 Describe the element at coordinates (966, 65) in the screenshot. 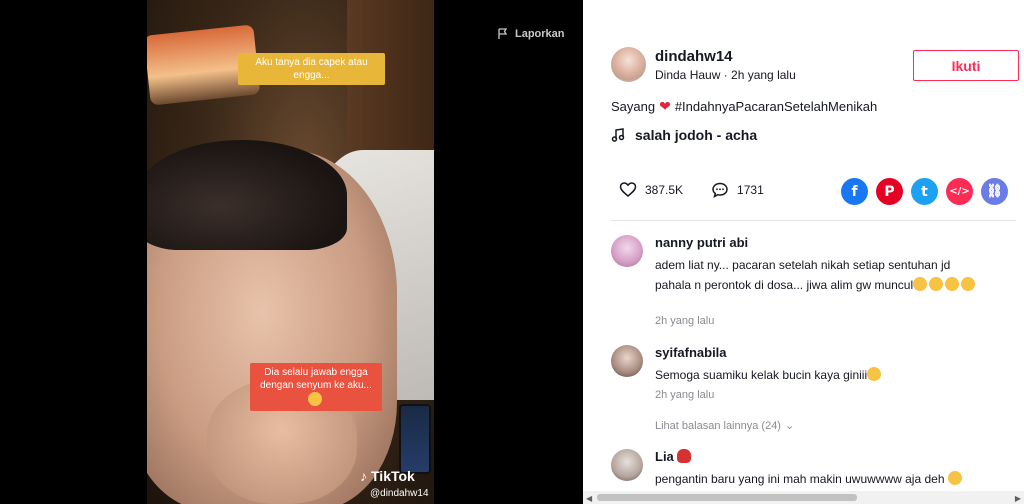

I see `follow-button: Ikuti` at that location.